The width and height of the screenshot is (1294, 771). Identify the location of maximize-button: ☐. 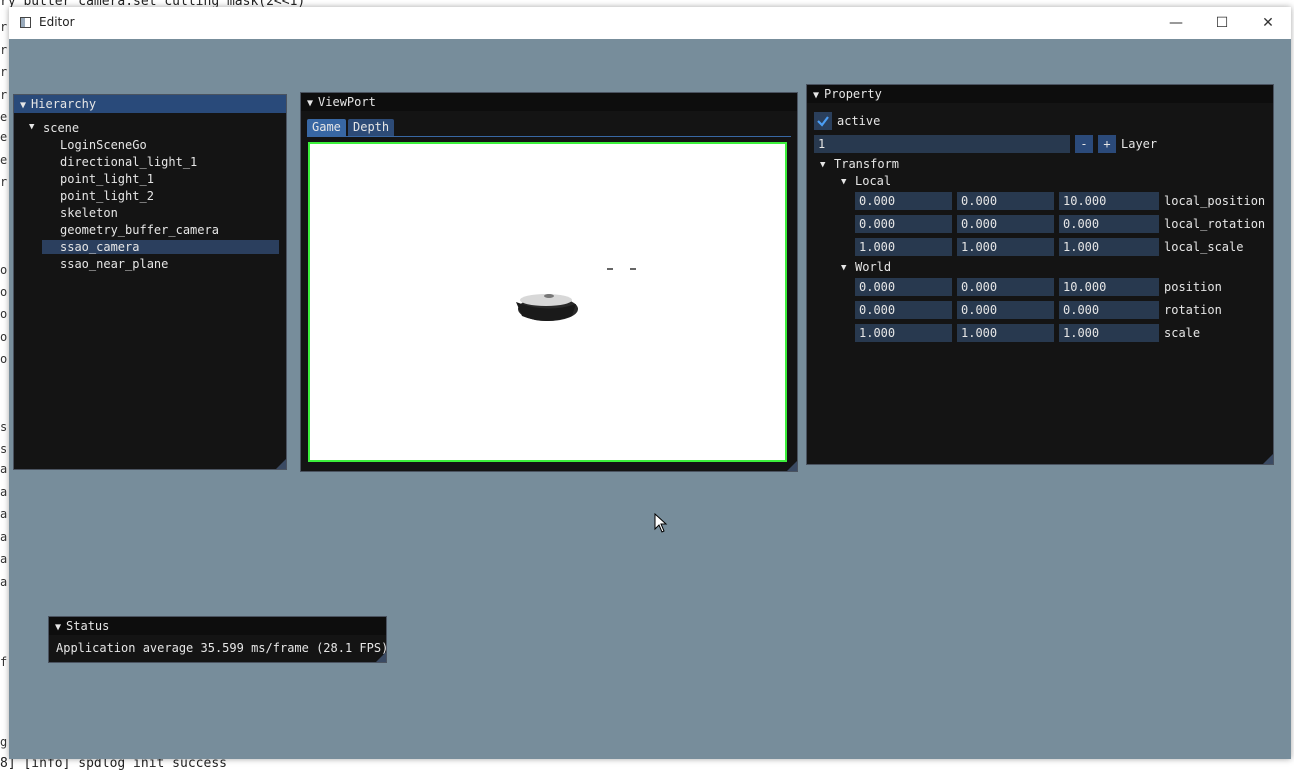
(1222, 23).